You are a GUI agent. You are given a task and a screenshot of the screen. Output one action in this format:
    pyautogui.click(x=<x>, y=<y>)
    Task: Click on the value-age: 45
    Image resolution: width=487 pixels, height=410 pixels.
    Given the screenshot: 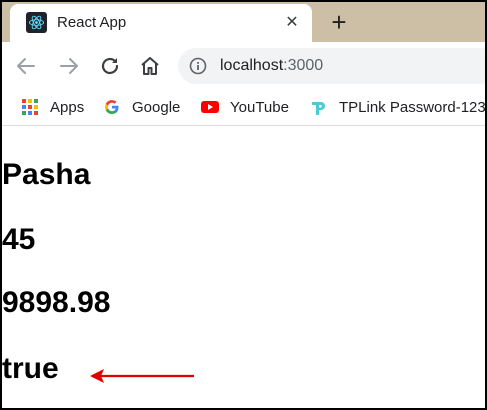 What is the action you would take?
    pyautogui.click(x=19, y=239)
    